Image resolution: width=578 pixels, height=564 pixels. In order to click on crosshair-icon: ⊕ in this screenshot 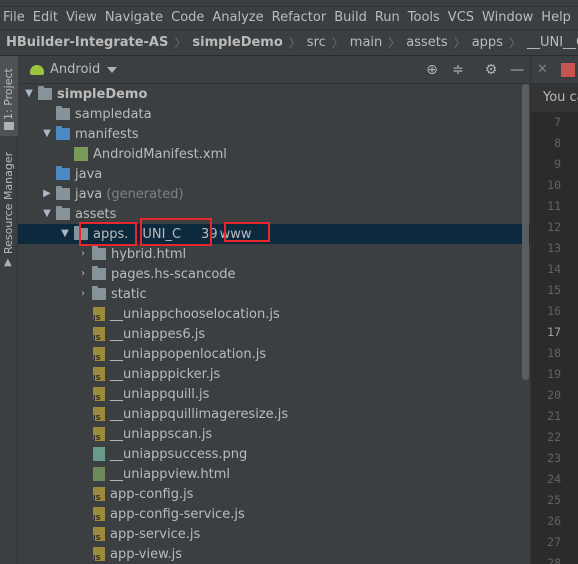, I will do `click(432, 70)`.